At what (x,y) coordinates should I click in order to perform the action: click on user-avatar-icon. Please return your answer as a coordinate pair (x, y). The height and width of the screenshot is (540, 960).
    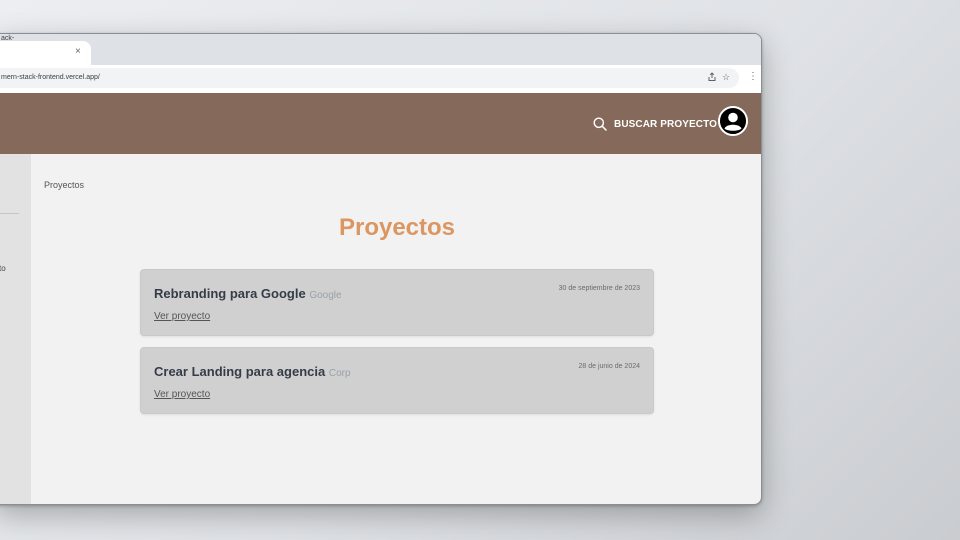
    Looking at the image, I should click on (733, 121).